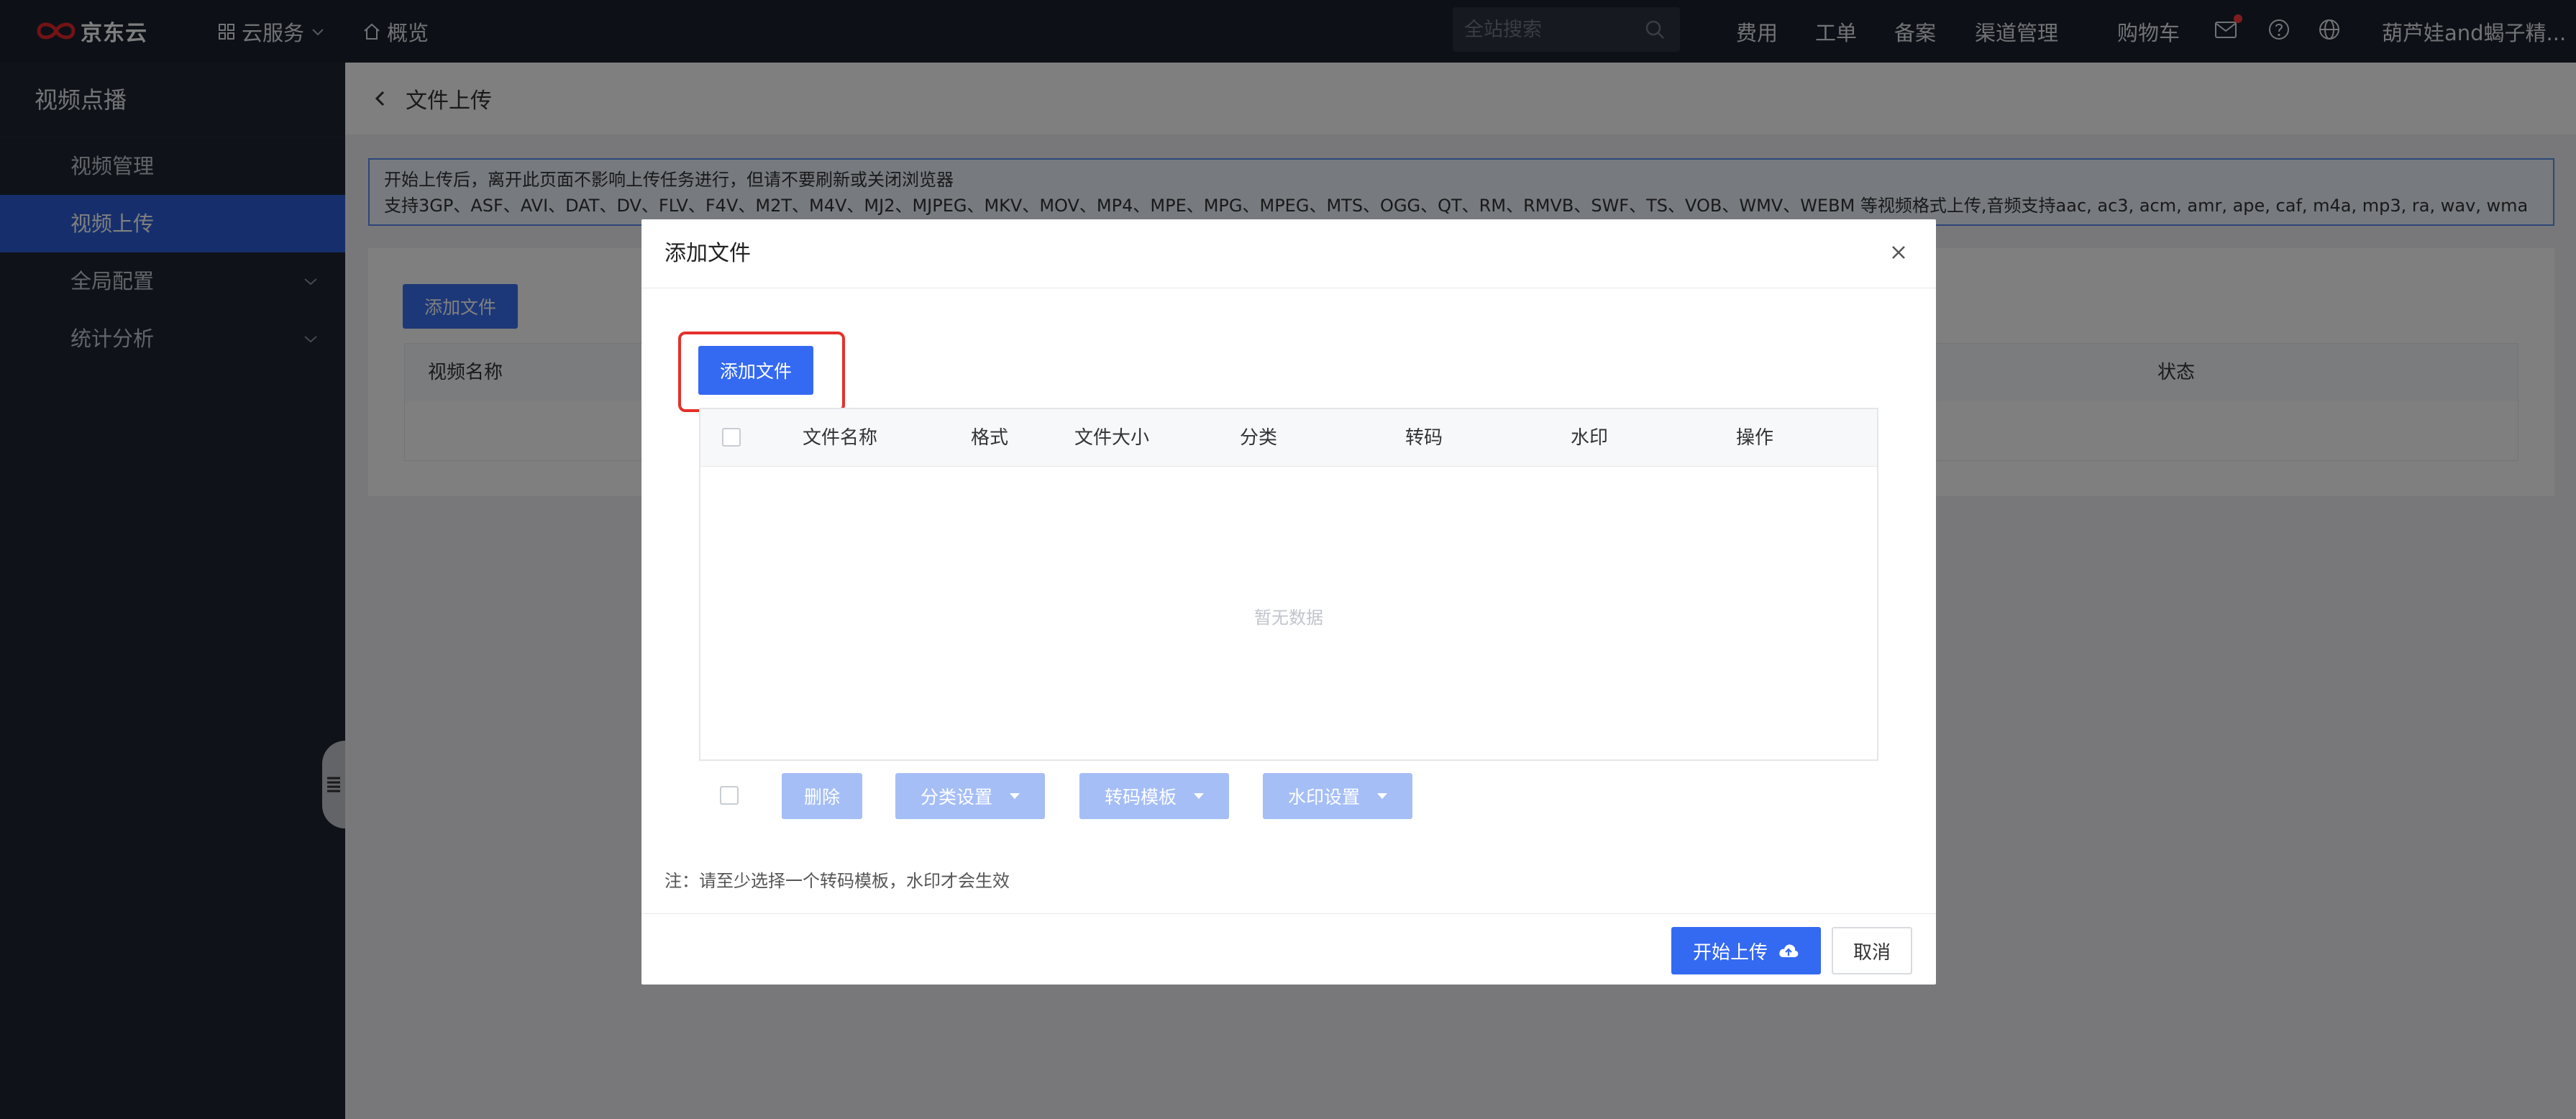 The height and width of the screenshot is (1119, 2576). I want to click on batch-delete-label: 删除, so click(821, 797).